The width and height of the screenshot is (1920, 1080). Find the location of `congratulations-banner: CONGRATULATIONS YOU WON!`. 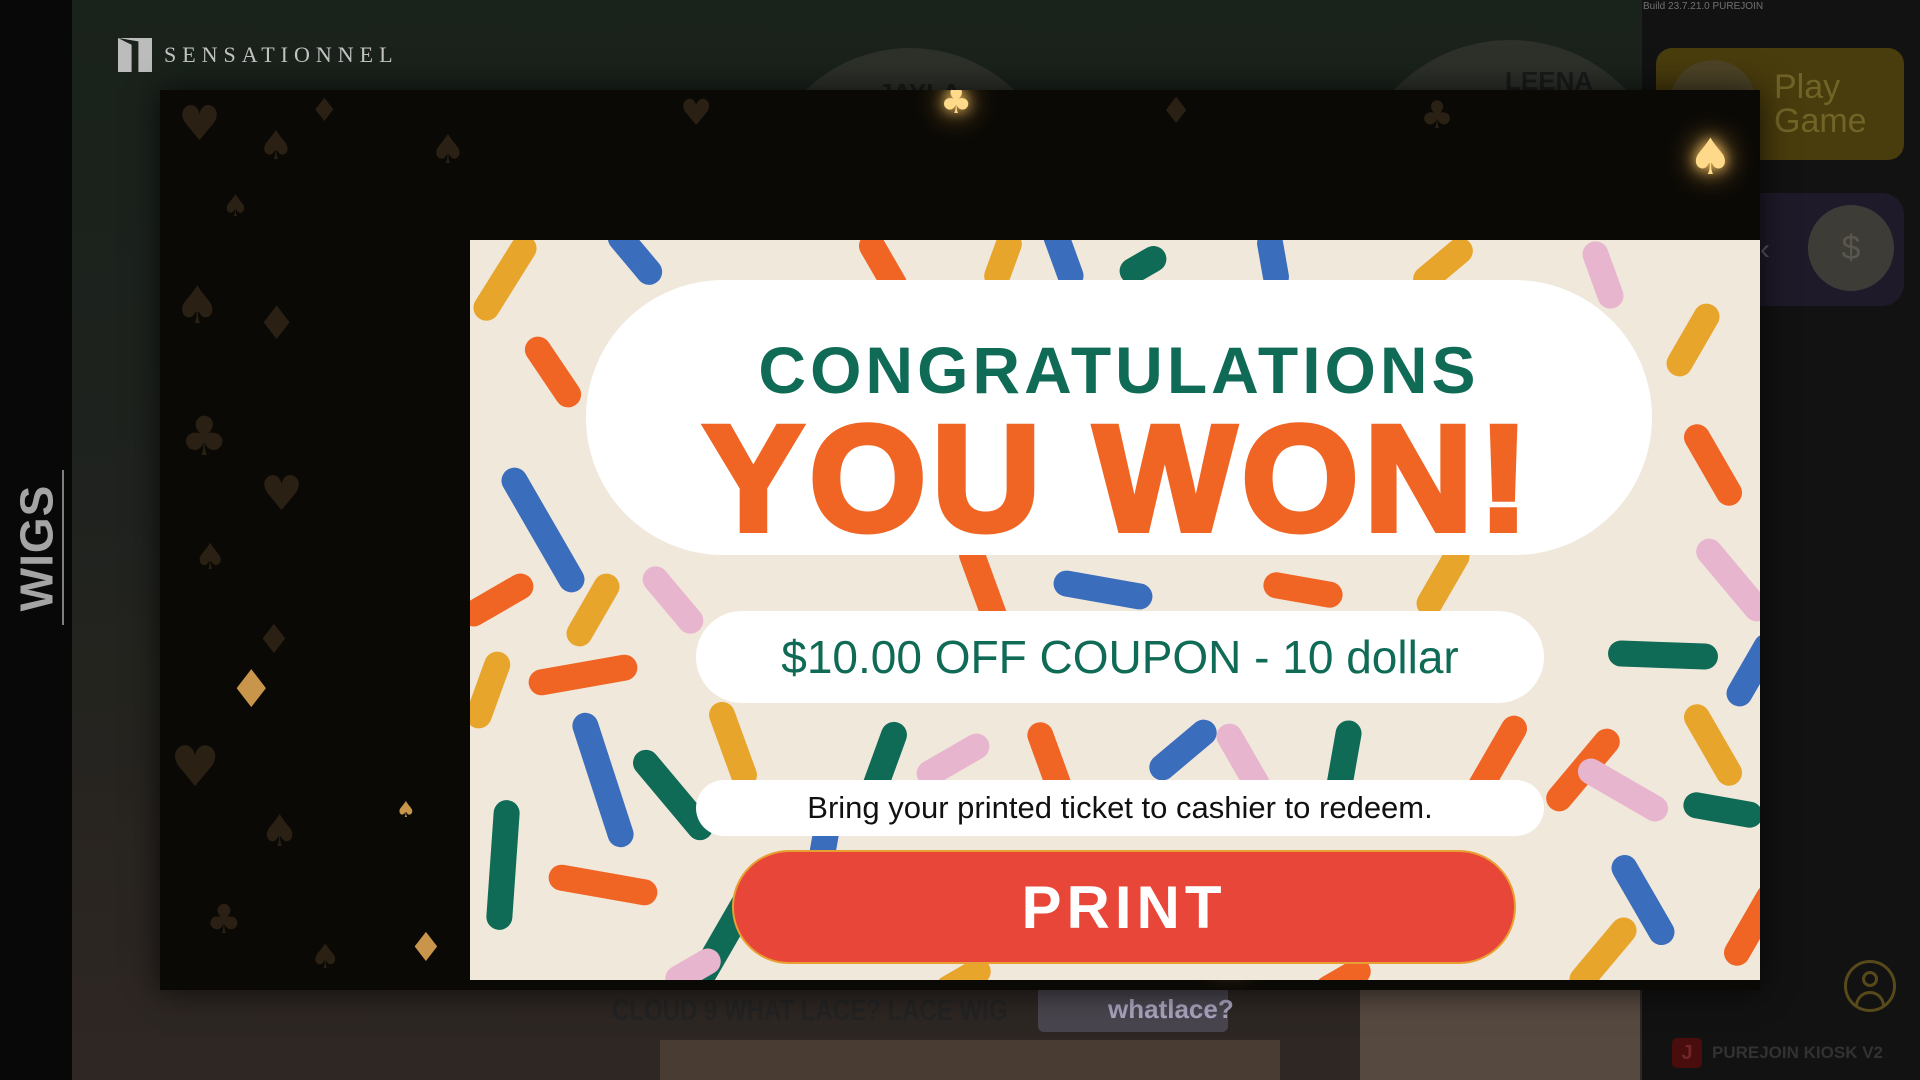

congratulations-banner: CONGRATULATIONS YOU WON! is located at coordinates (1119, 422).